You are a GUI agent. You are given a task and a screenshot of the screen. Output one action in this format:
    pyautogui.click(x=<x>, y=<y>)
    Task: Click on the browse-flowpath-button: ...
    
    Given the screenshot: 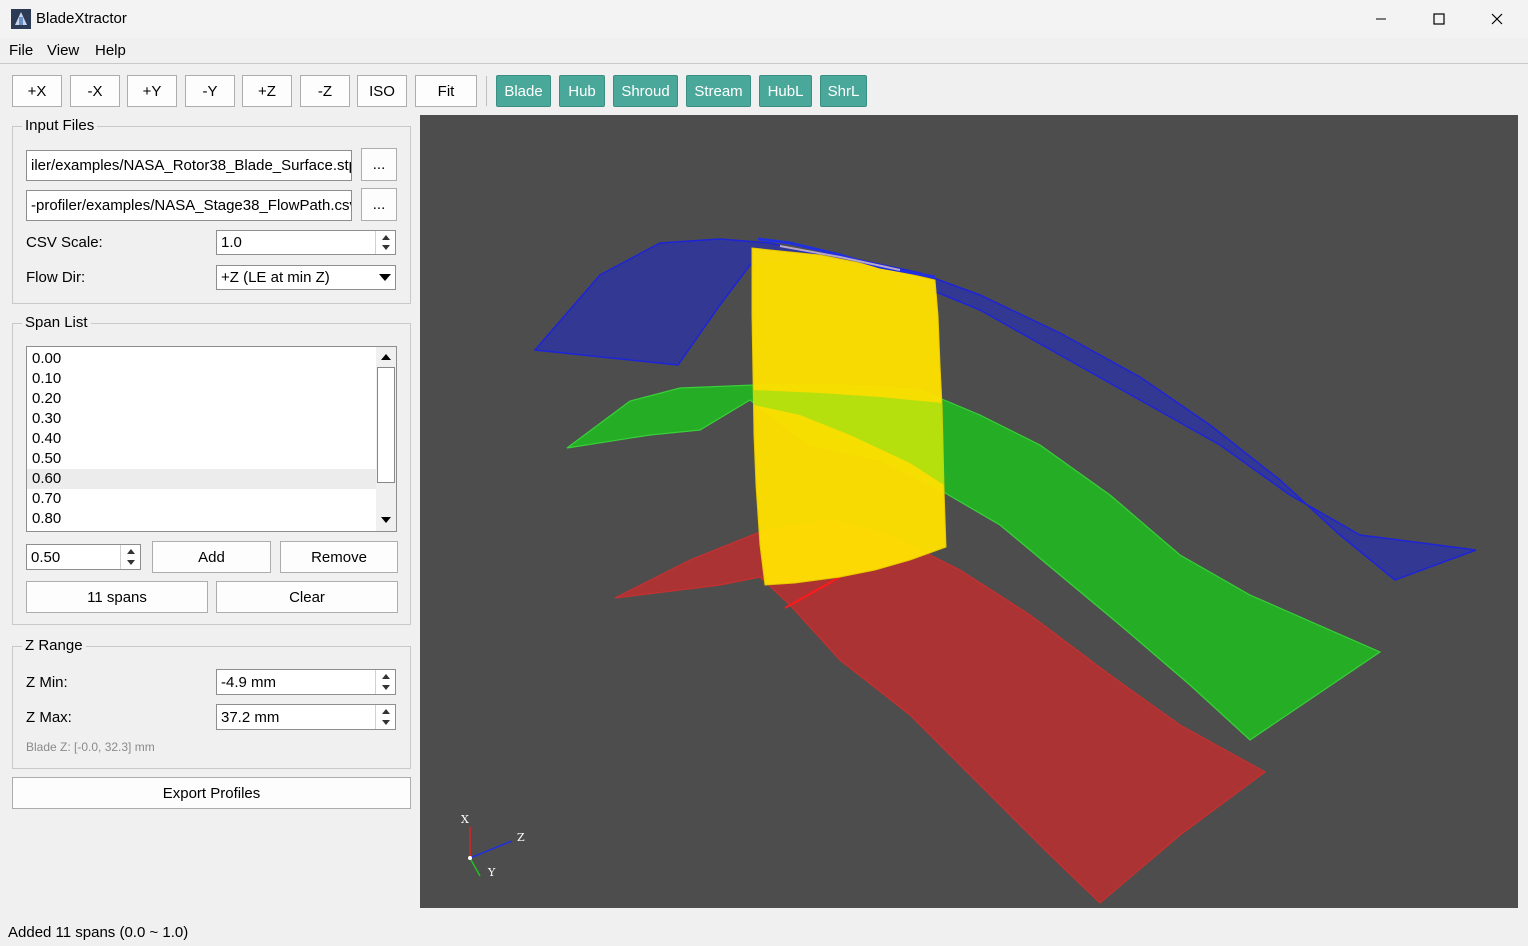 What is the action you would take?
    pyautogui.click(x=379, y=204)
    